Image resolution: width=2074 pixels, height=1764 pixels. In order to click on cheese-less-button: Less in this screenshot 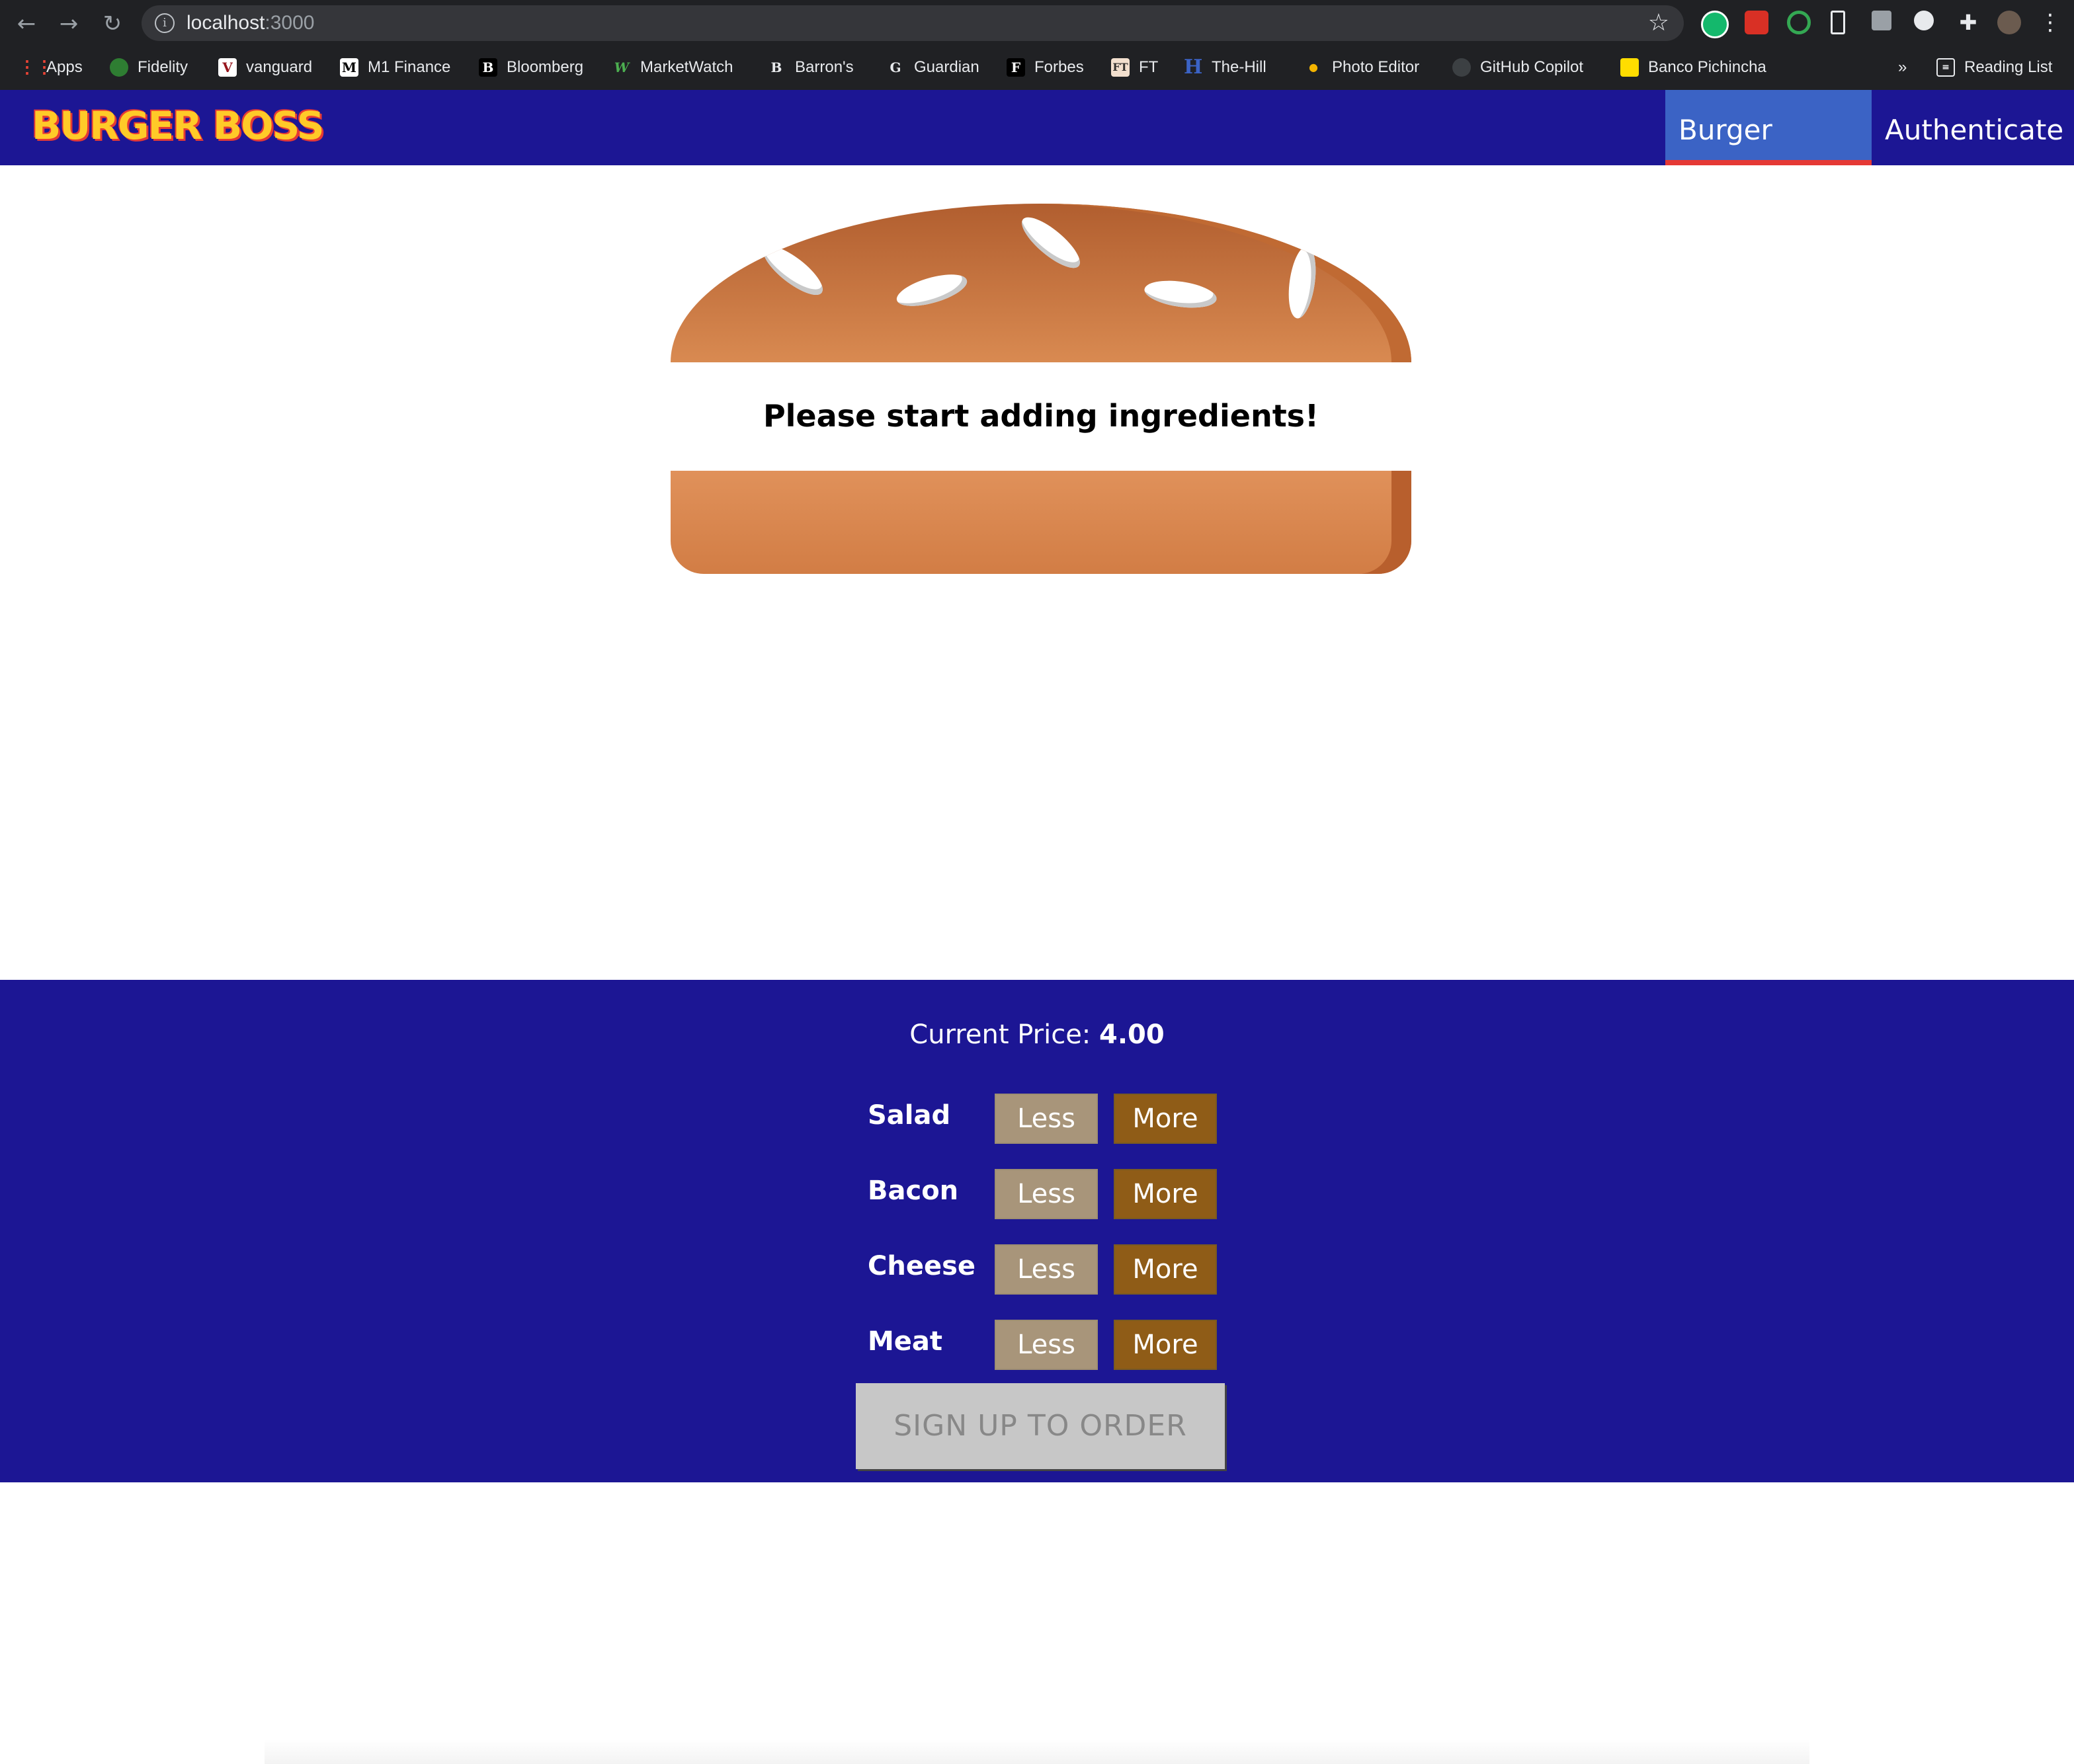, I will do `click(1046, 1269)`.